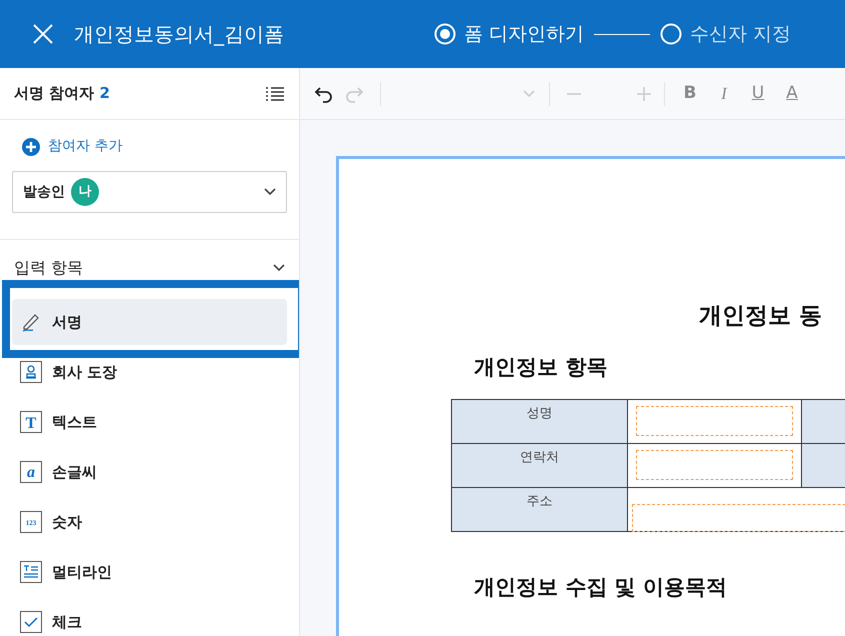 The width and height of the screenshot is (845, 636). What do you see at coordinates (44, 192) in the screenshot?
I see `participant-label: 발송인` at bounding box center [44, 192].